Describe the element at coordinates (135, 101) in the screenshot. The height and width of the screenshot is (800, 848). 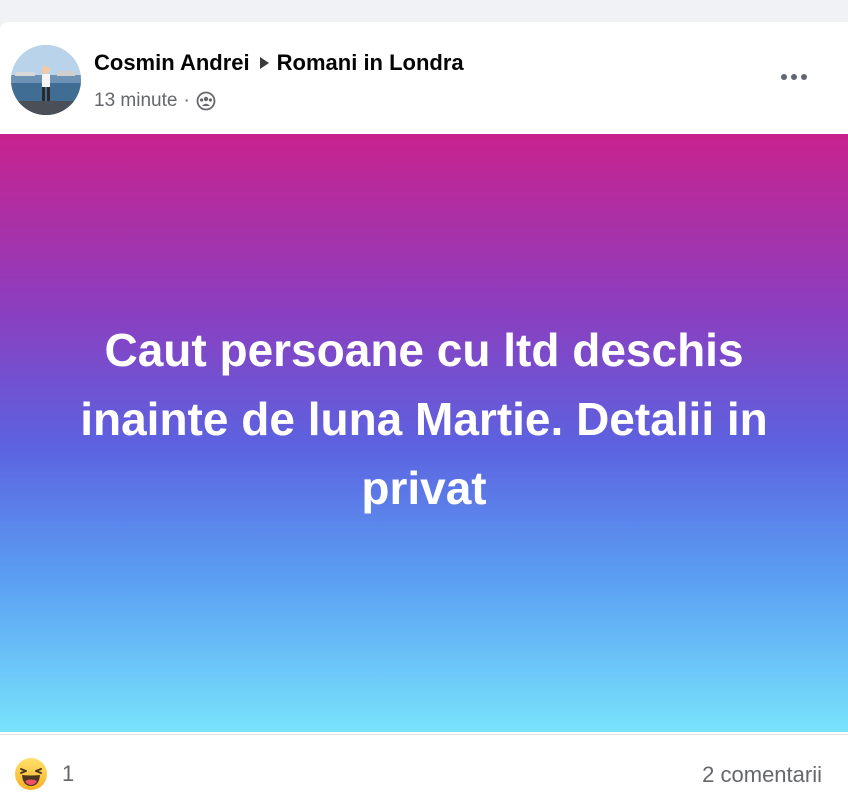
I see `post-time: 13 minute` at that location.